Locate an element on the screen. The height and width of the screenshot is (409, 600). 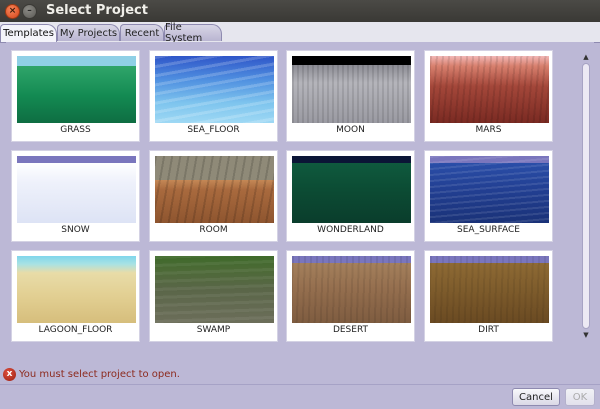
template-label: SEA_SURFACE is located at coordinates (488, 230).